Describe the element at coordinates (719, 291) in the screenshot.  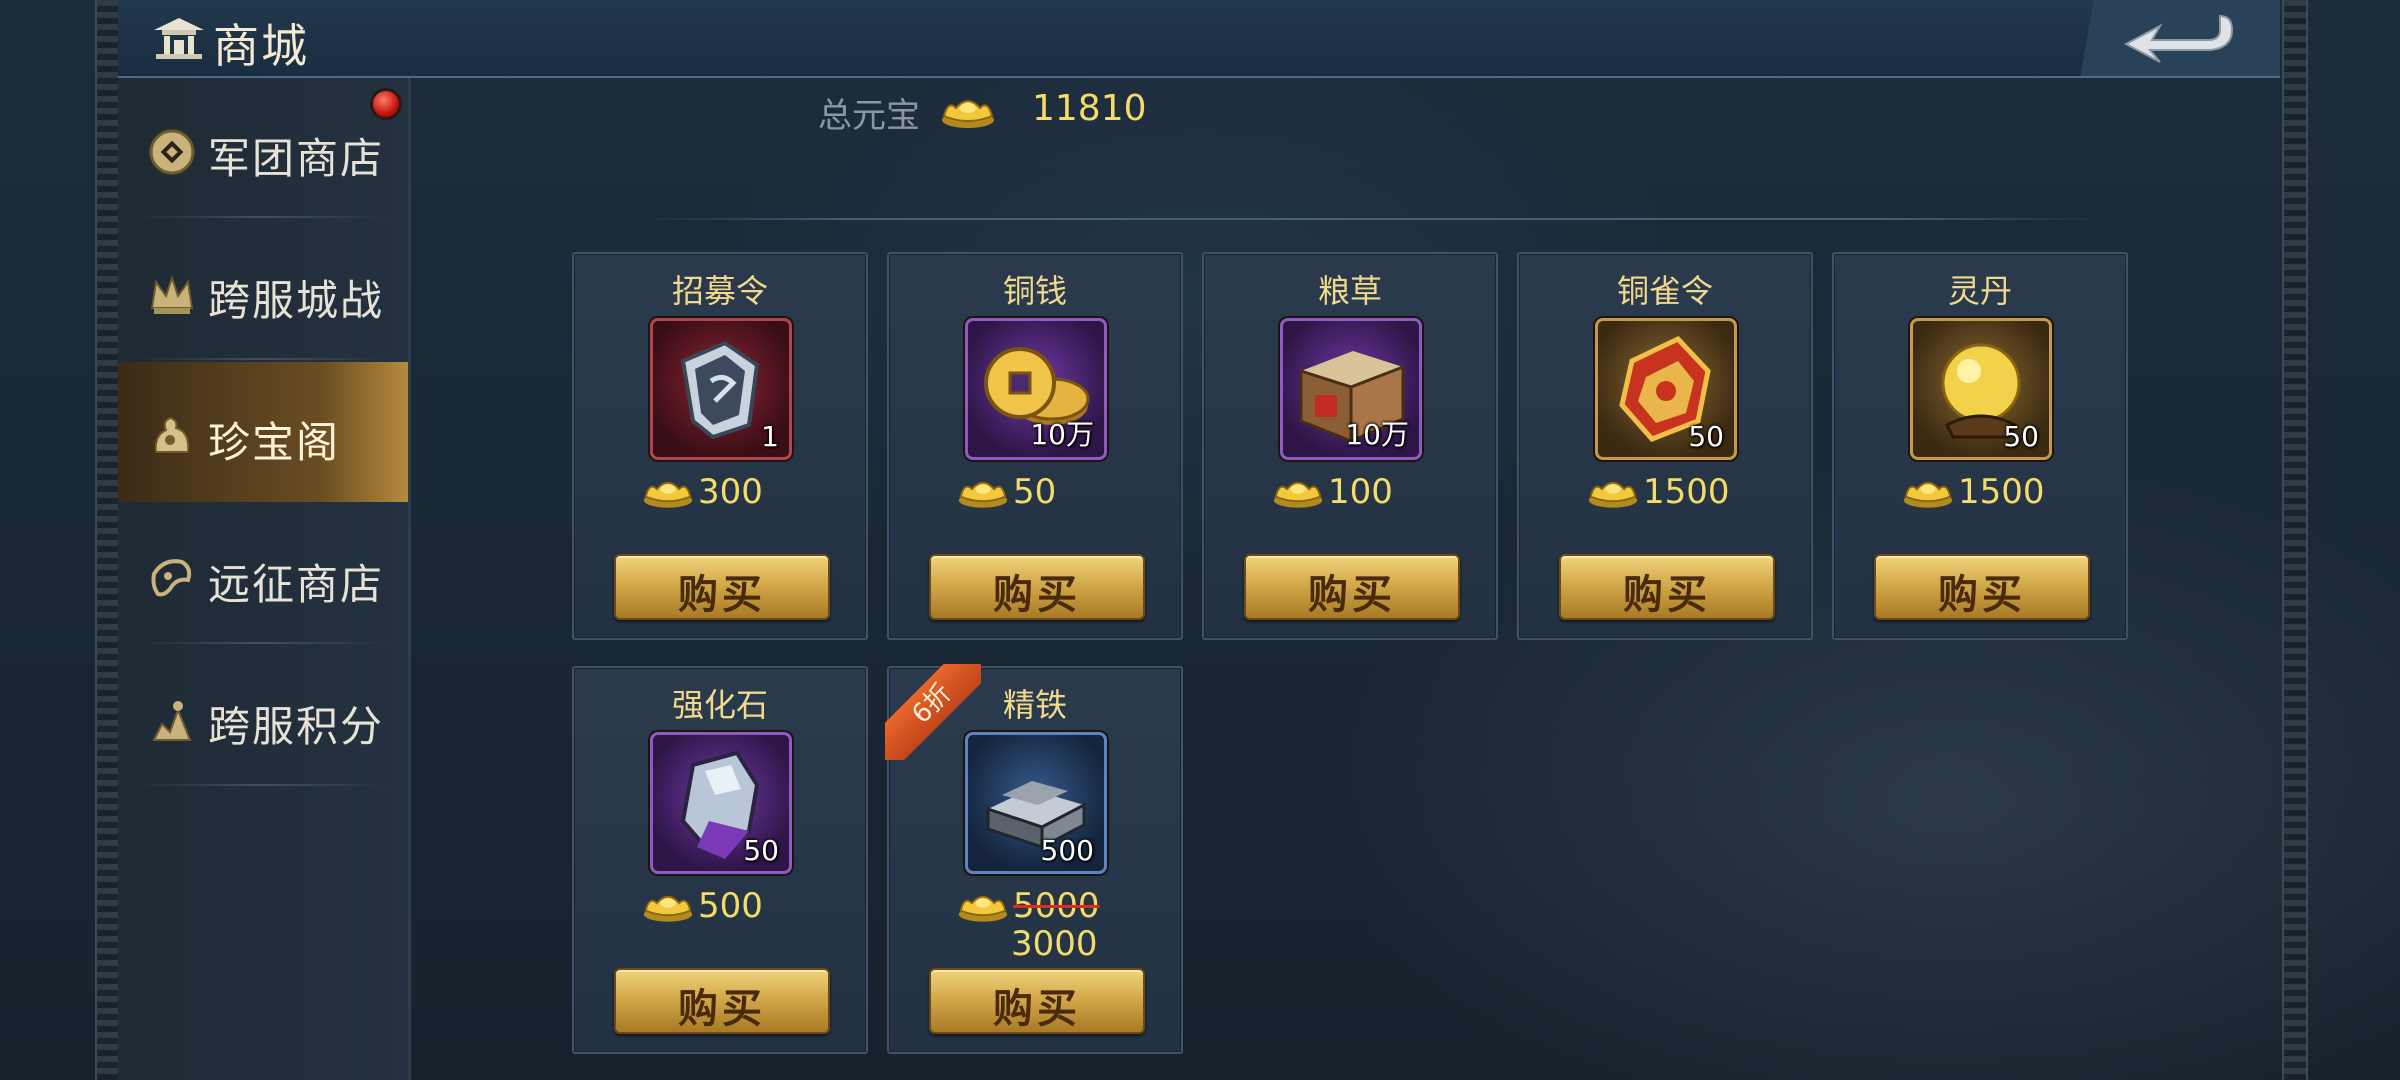
I see `product-name: 招募令` at that location.